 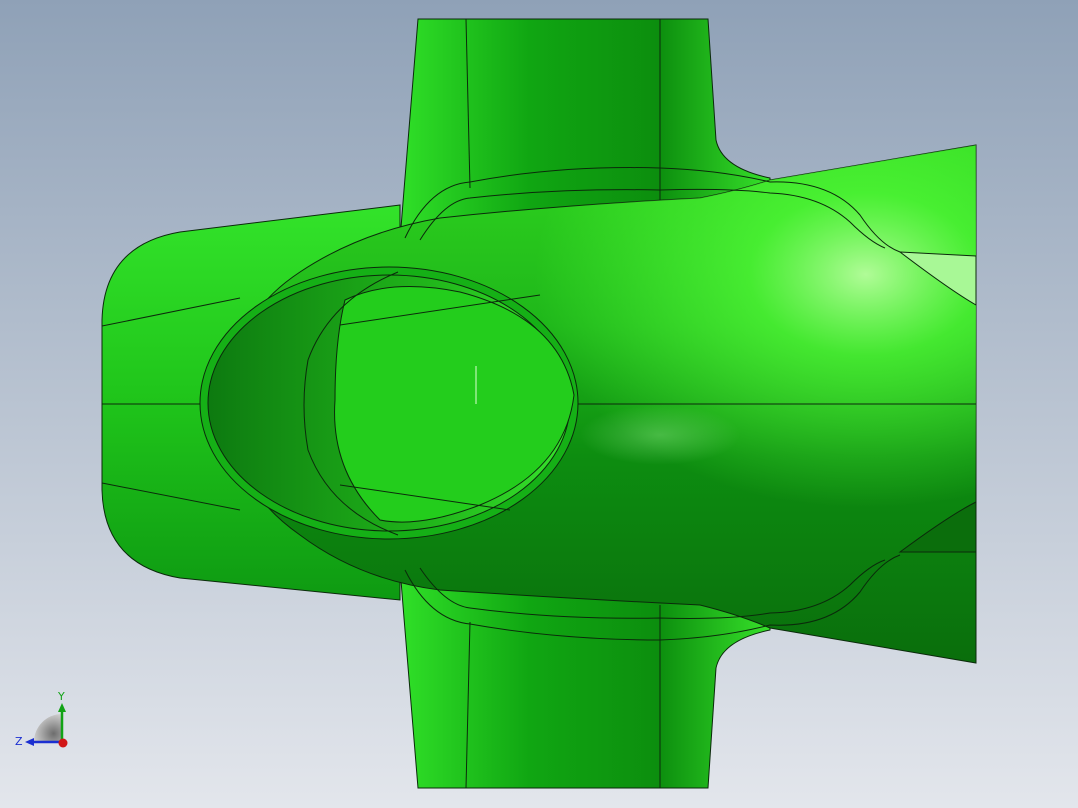 I want to click on triad-y-label: Y, so click(x=61, y=696).